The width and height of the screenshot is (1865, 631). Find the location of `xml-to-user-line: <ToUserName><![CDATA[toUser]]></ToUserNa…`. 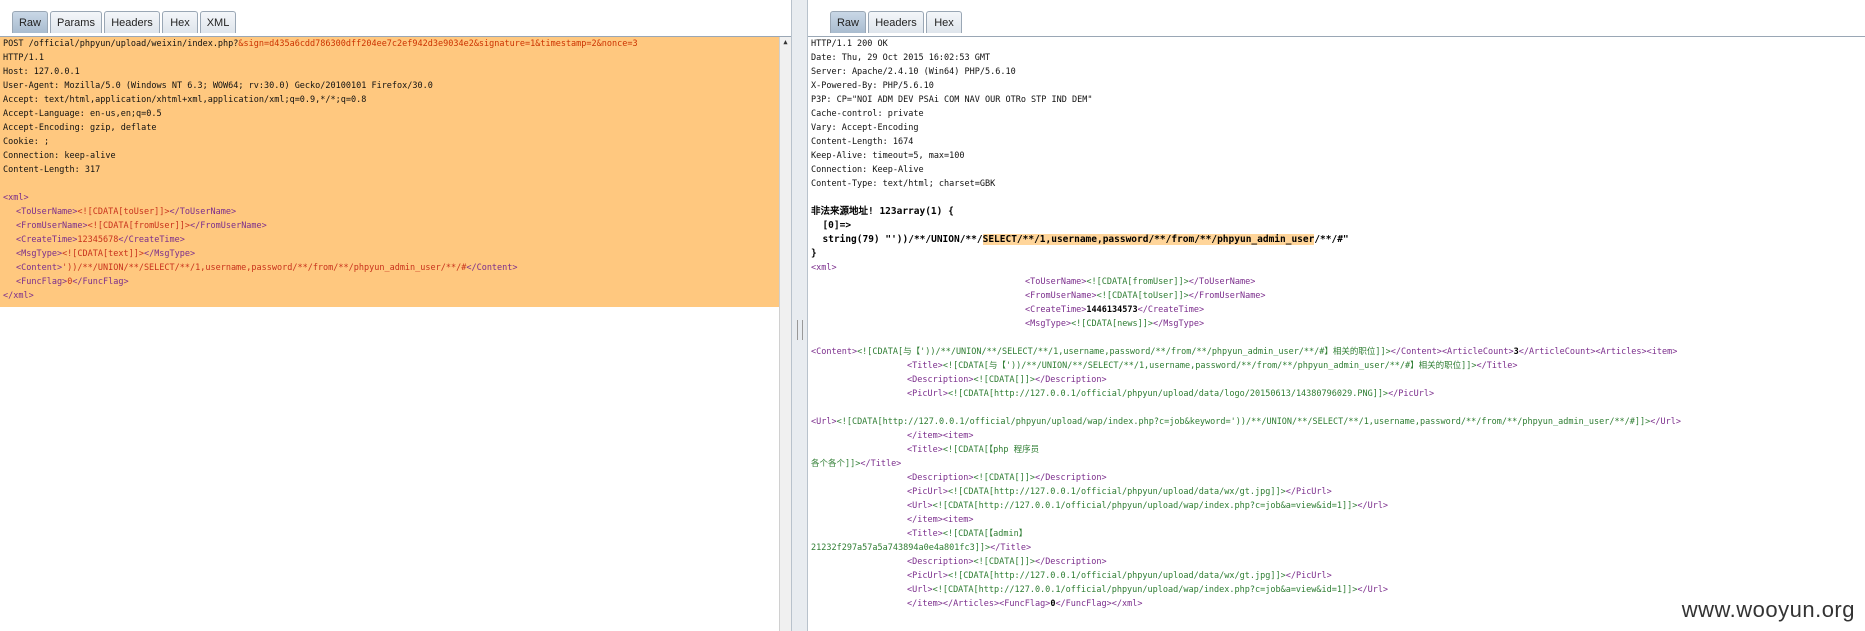

xml-to-user-line: <ToUserName><![CDATA[toUser]]></ToUserNa… is located at coordinates (126, 212).